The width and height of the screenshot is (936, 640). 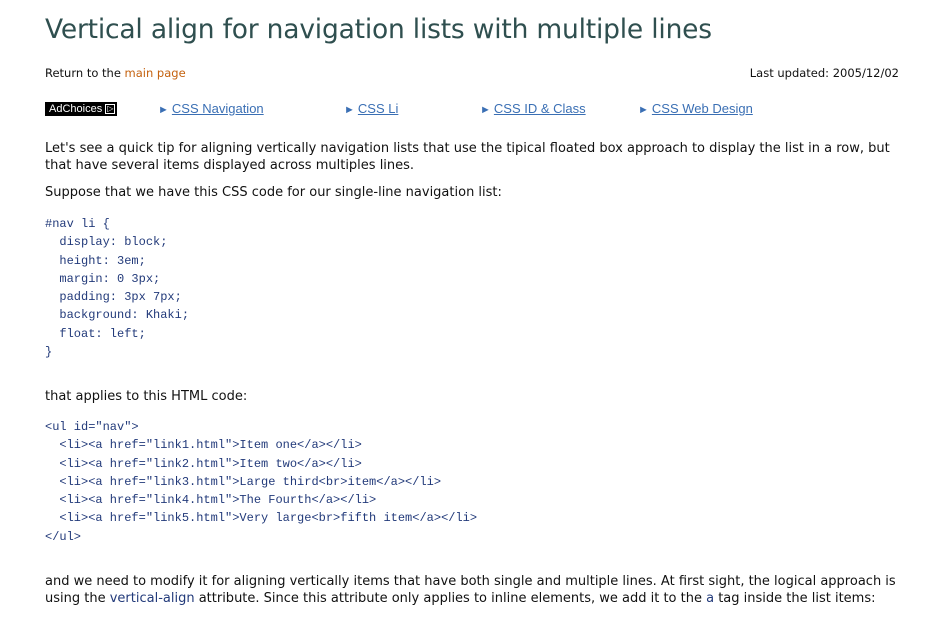 I want to click on return-prefix: Return to the, so click(x=85, y=73).